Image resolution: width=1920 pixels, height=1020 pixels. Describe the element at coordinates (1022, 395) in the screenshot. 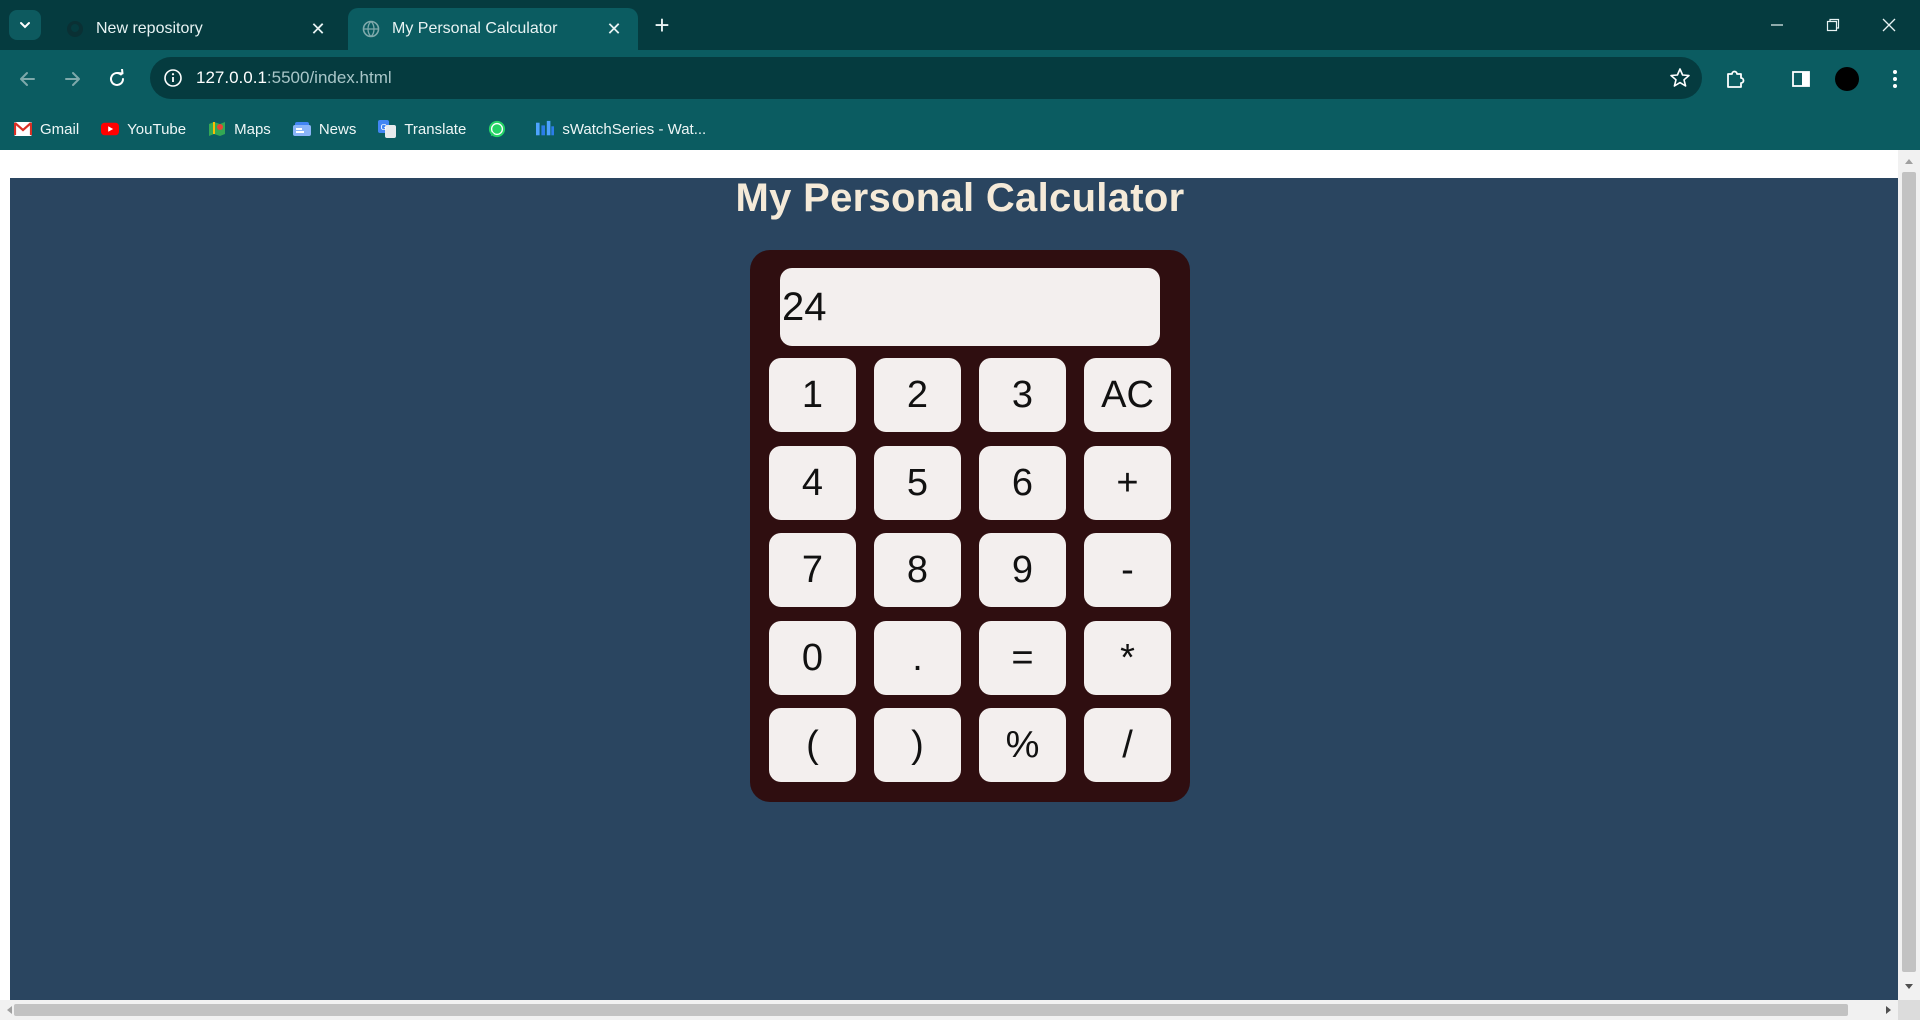

I see `key-3: 3` at that location.